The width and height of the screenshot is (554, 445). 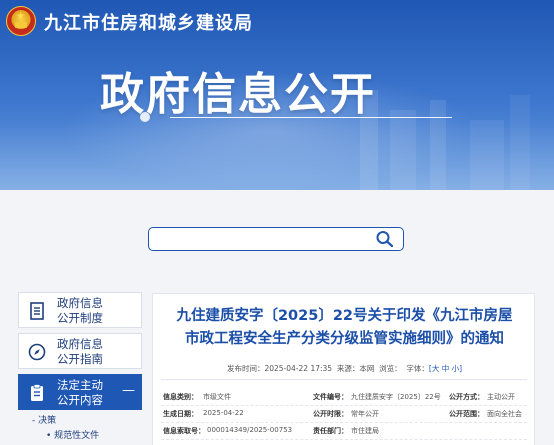 What do you see at coordinates (311, 117) in the screenshot?
I see `decorative-line` at bounding box center [311, 117].